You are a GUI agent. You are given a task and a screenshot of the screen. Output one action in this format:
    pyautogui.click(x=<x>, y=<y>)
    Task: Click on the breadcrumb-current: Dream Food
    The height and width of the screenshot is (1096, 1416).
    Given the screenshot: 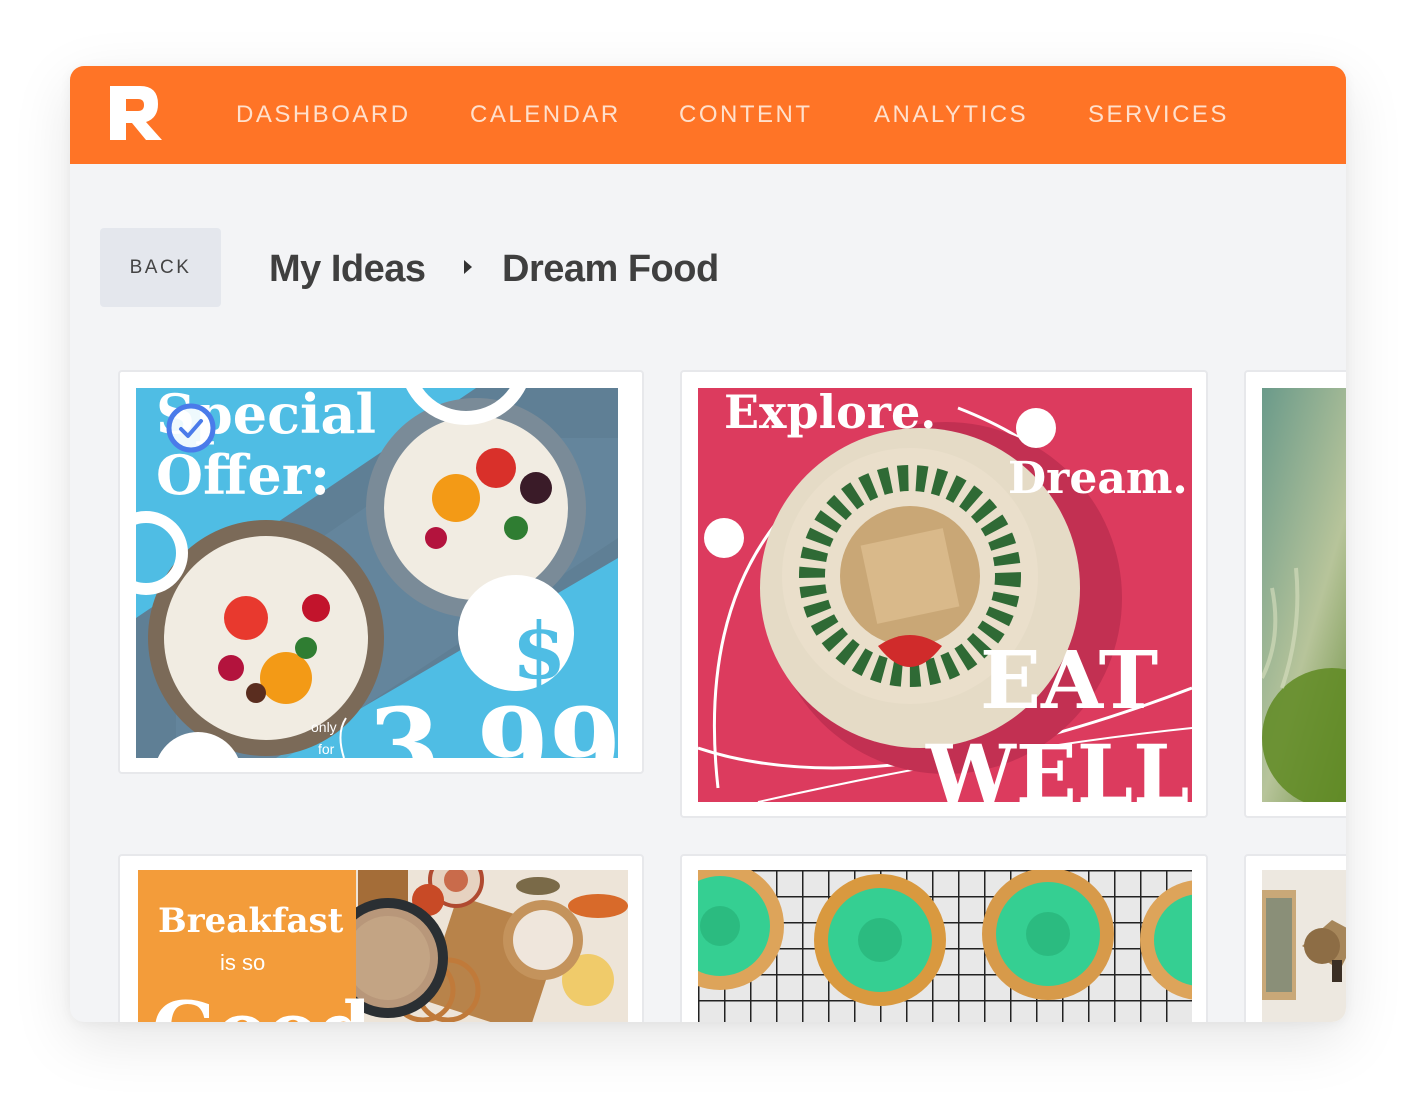 What is the action you would take?
    pyautogui.click(x=610, y=268)
    